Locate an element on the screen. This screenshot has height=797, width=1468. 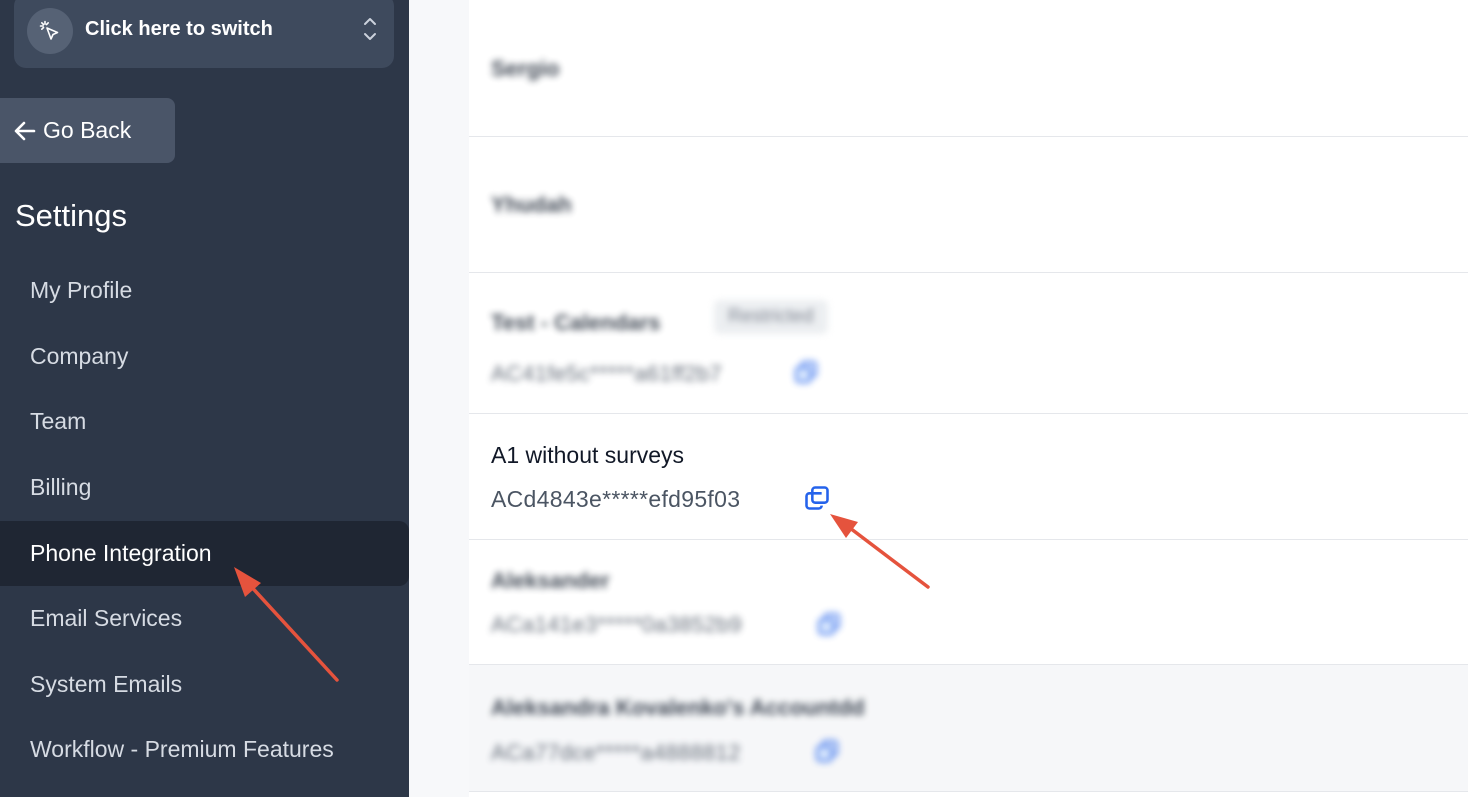
account-name: Yhudah is located at coordinates (531, 204).